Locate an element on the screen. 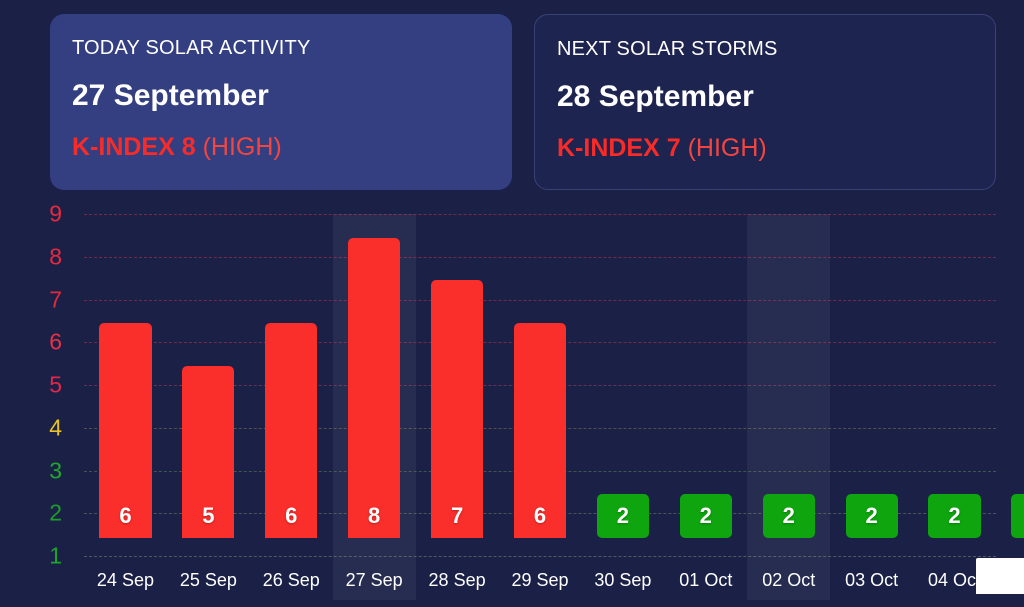 The image size is (1024, 607). y-axis-tick-6: 6 is located at coordinates (55, 341).